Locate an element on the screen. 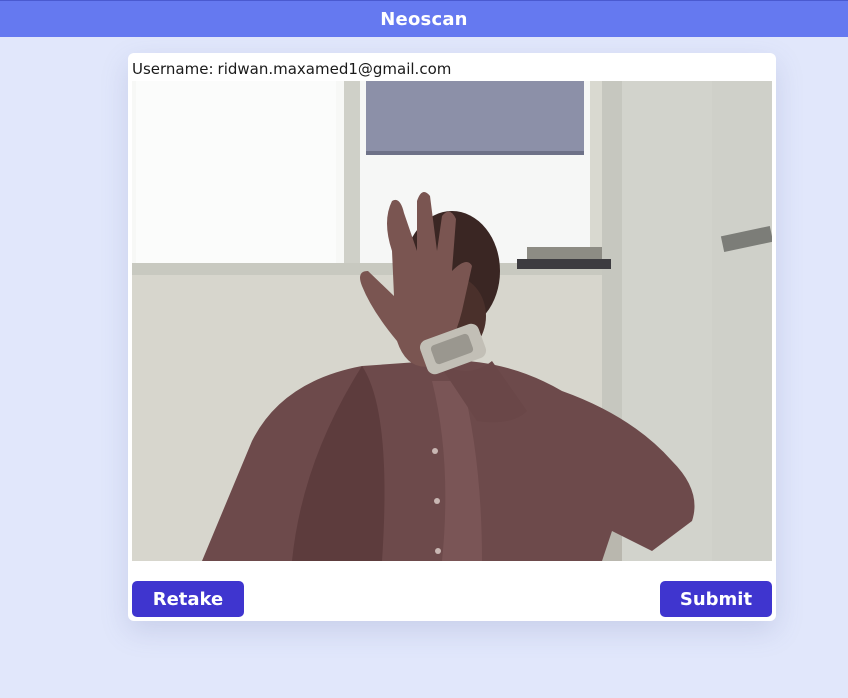  retake-button: Retake is located at coordinates (188, 599).